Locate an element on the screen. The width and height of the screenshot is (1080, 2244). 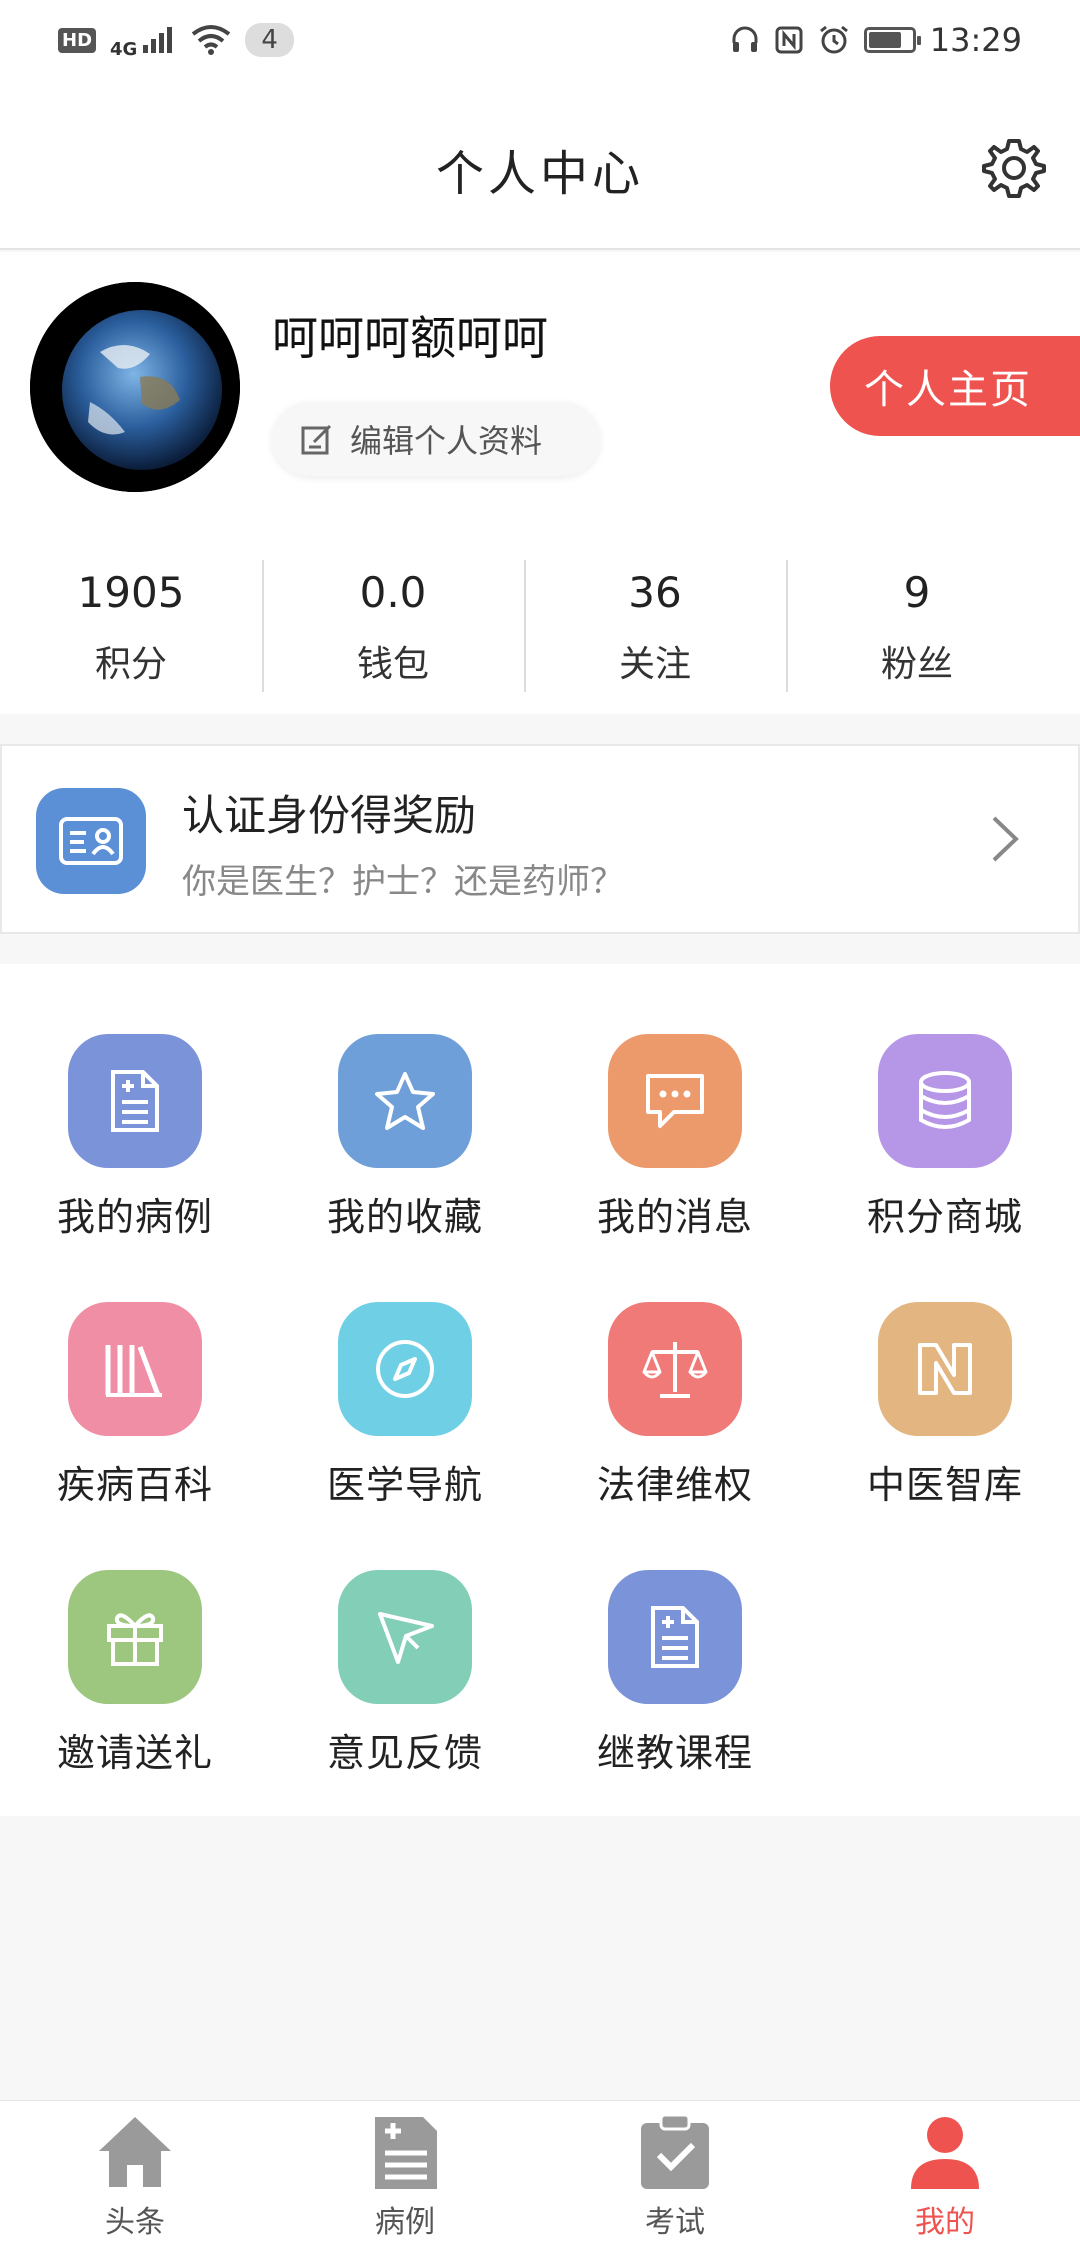
tab-label: 病例 is located at coordinates (405, 2222).